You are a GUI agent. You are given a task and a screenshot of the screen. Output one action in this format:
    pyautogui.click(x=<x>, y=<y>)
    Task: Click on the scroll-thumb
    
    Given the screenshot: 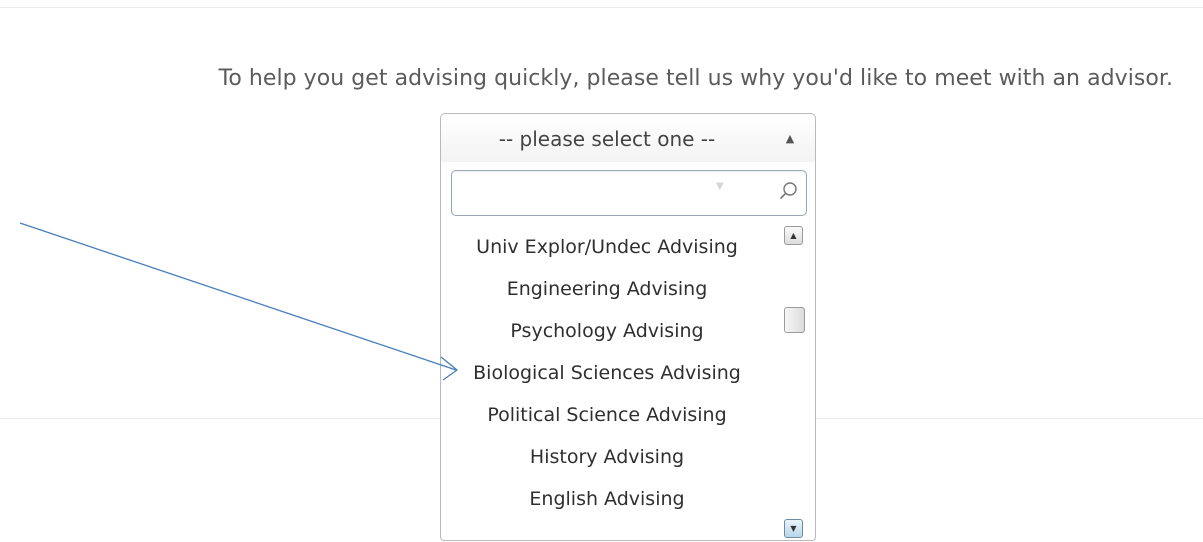 What is the action you would take?
    pyautogui.click(x=794, y=320)
    